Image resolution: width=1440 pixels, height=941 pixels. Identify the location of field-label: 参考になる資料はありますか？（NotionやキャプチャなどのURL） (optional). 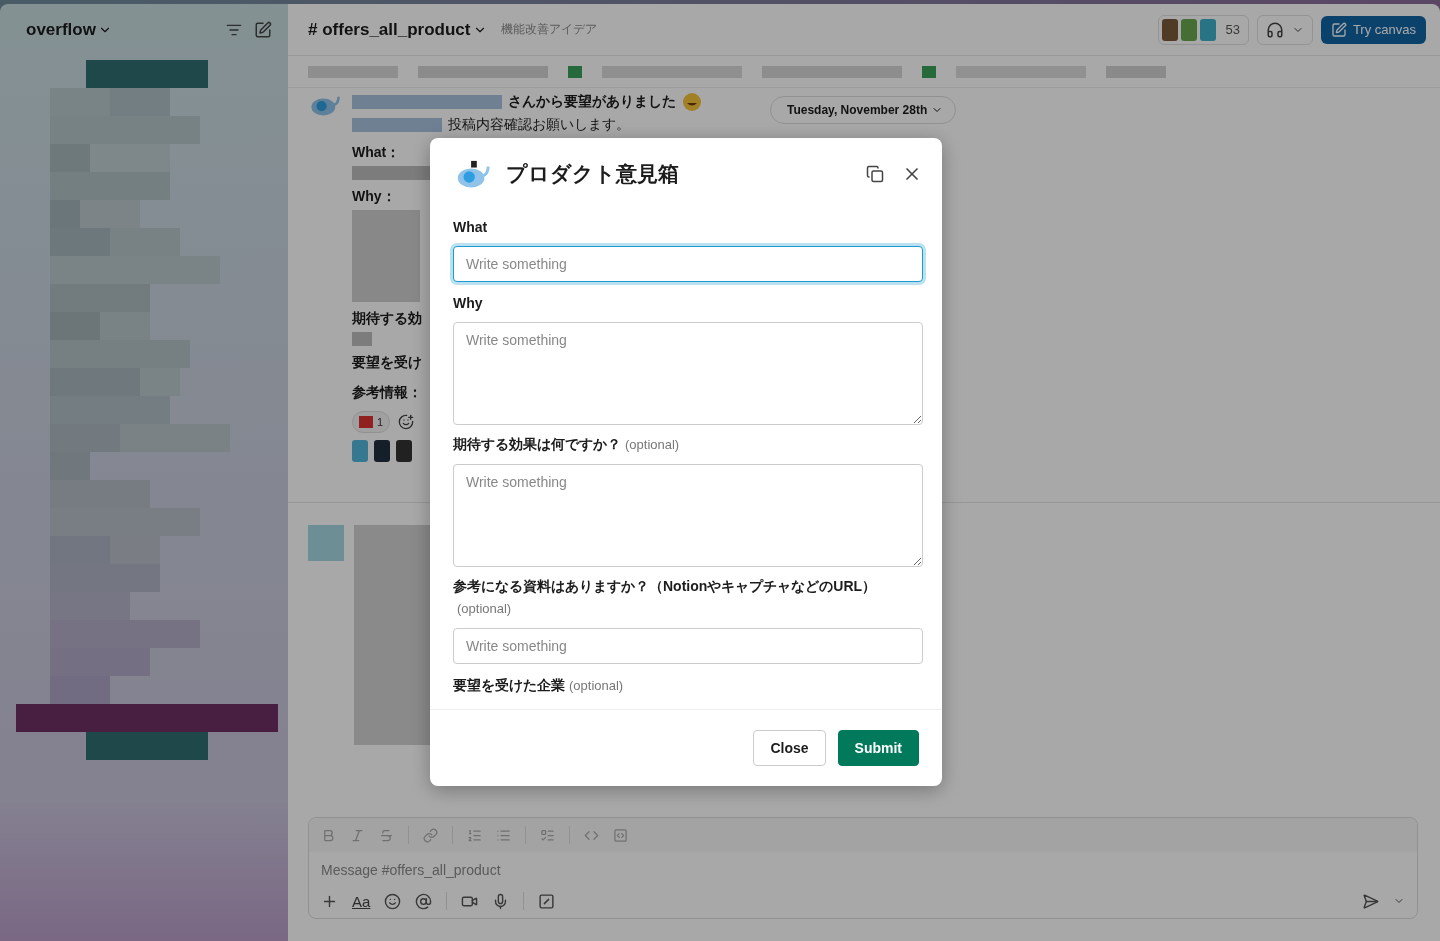
(665, 597).